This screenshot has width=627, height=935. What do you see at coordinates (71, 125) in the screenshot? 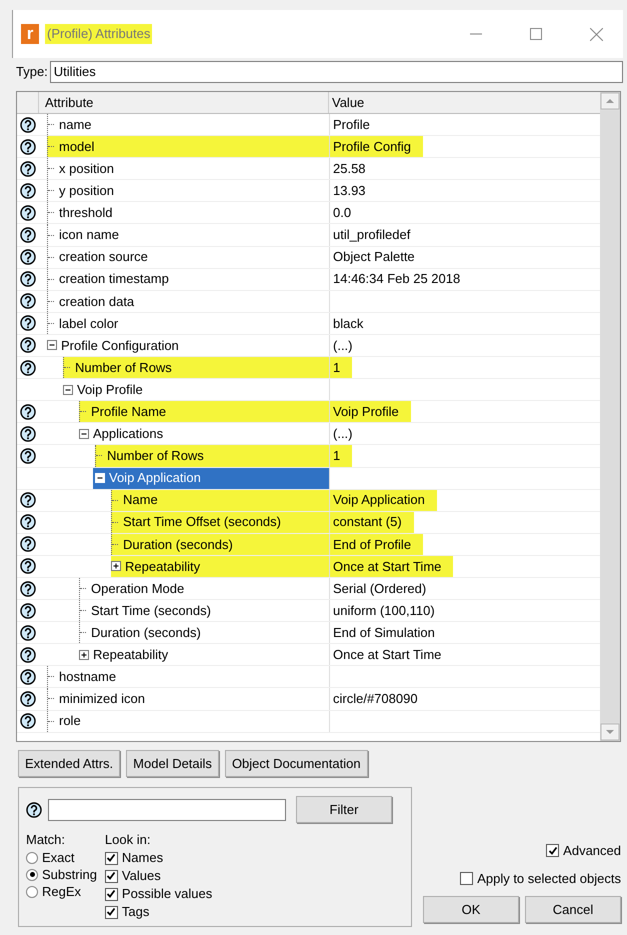
I see `attribute-name: name` at bounding box center [71, 125].